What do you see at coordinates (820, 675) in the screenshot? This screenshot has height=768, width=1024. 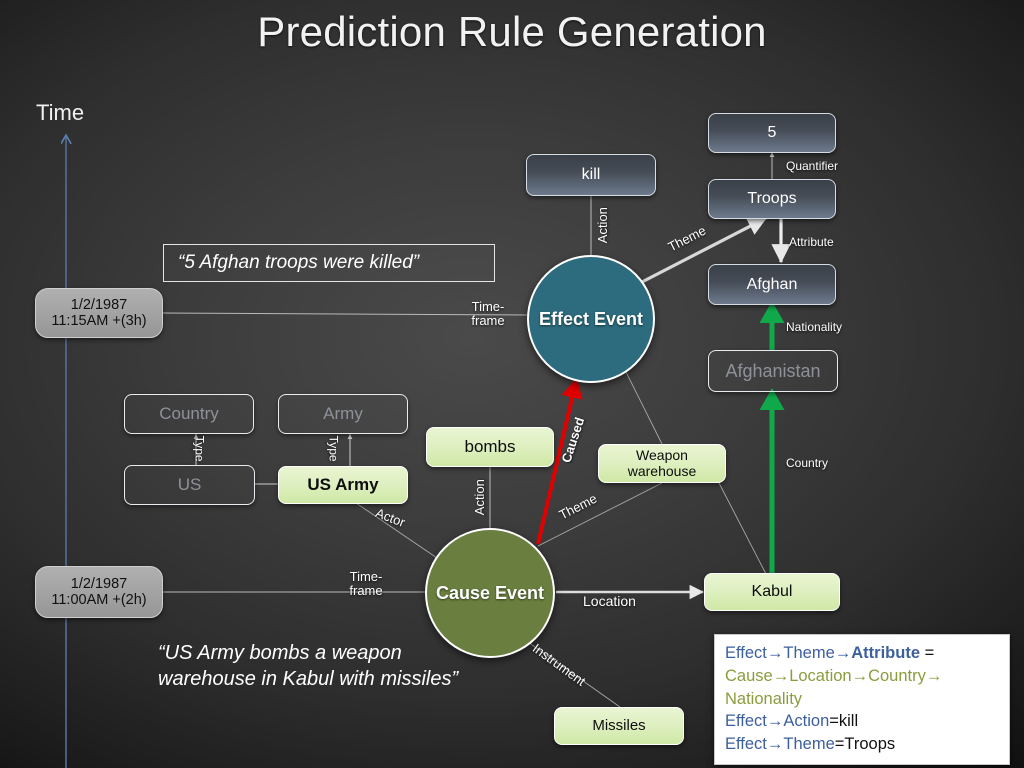 I see `legend-l2-b: Location` at bounding box center [820, 675].